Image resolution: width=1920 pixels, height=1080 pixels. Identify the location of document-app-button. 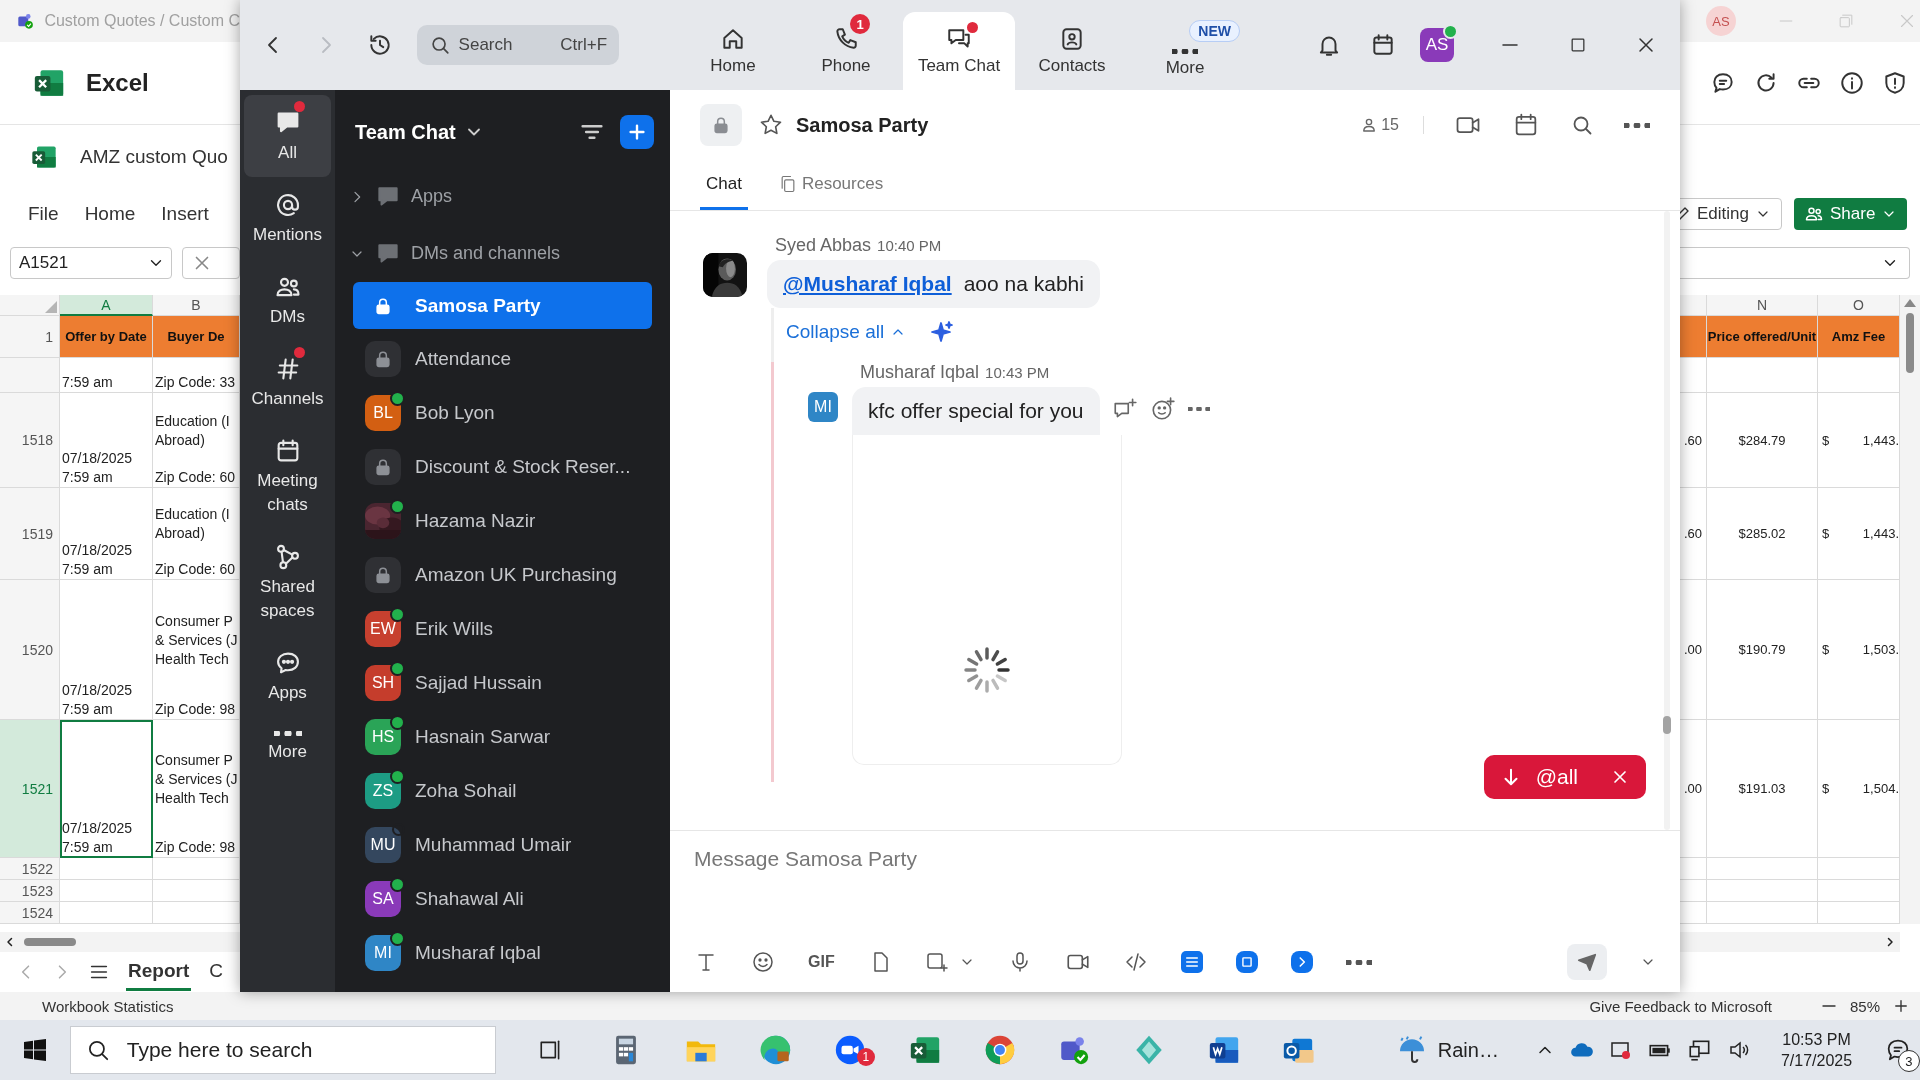
(1191, 962).